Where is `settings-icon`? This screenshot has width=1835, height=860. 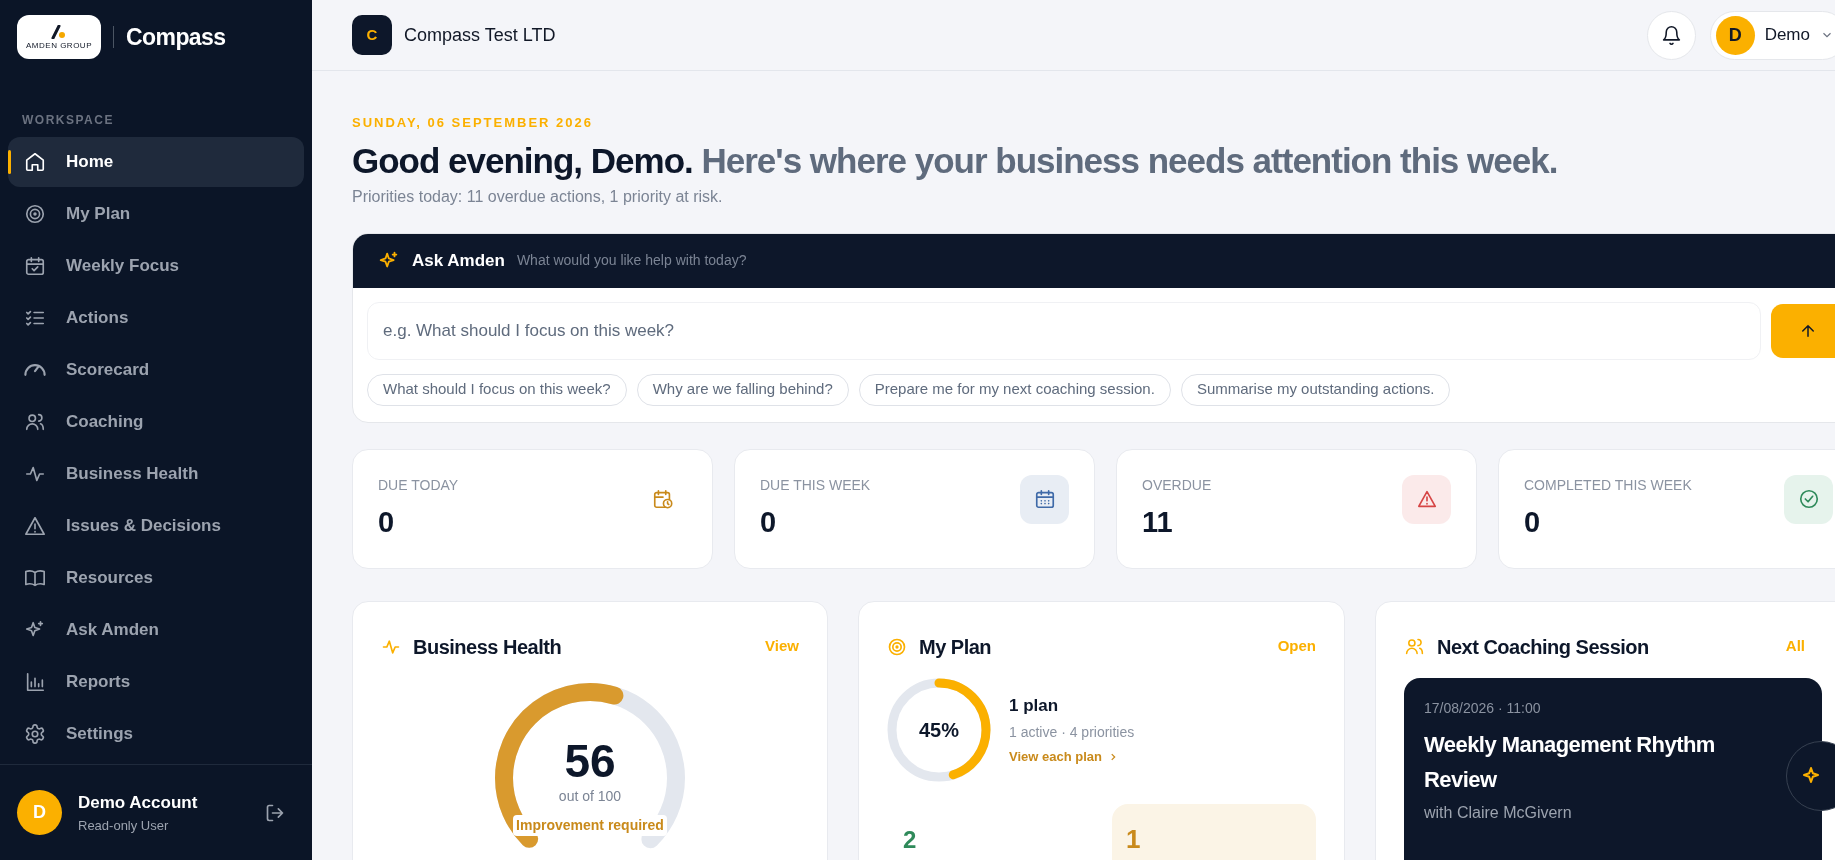 settings-icon is located at coordinates (35, 734).